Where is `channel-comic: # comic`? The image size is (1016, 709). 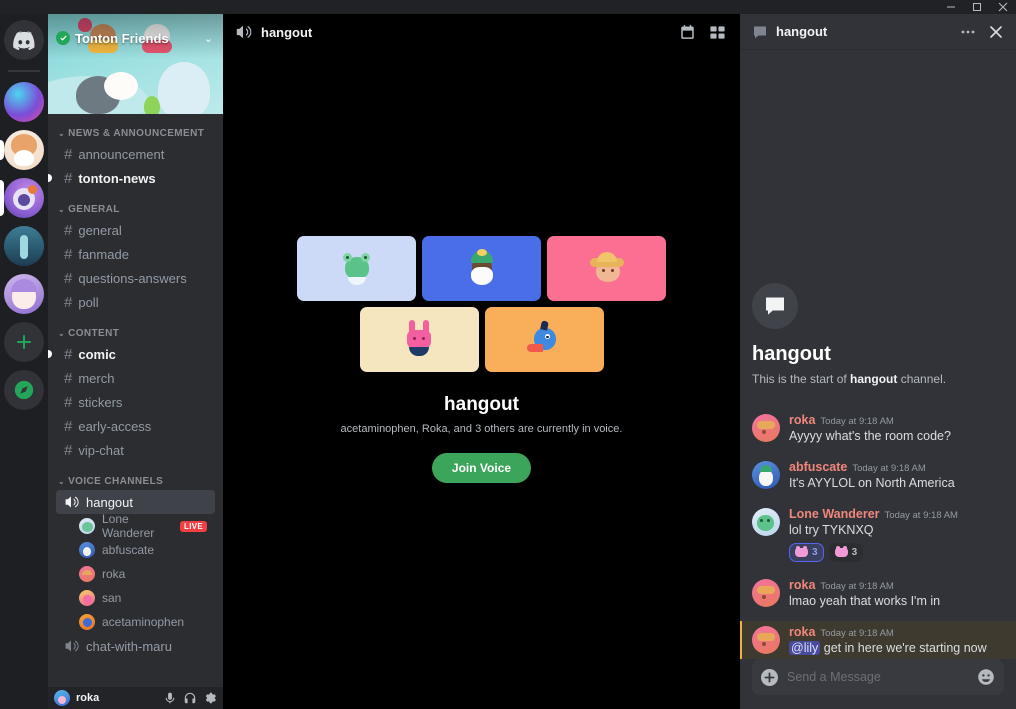 channel-comic: # comic is located at coordinates (131, 354).